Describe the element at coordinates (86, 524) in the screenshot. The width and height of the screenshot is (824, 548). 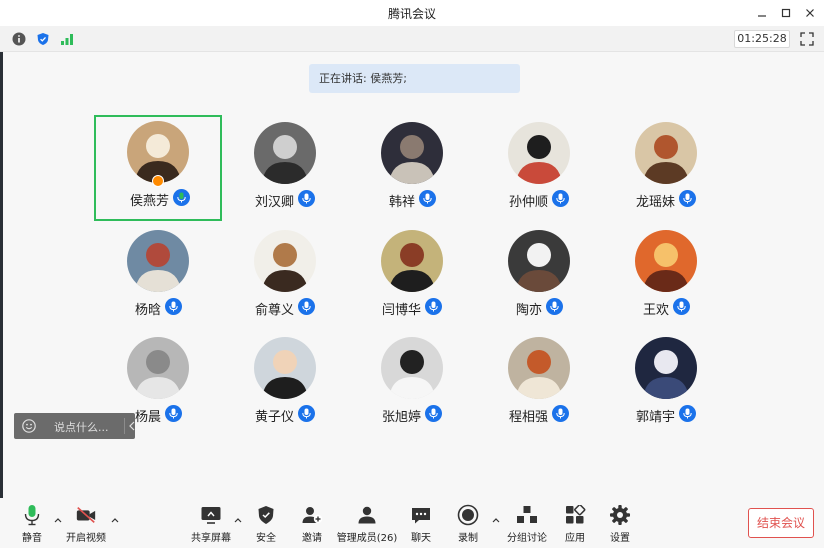
I see `start-video-button: 开启视频` at that location.